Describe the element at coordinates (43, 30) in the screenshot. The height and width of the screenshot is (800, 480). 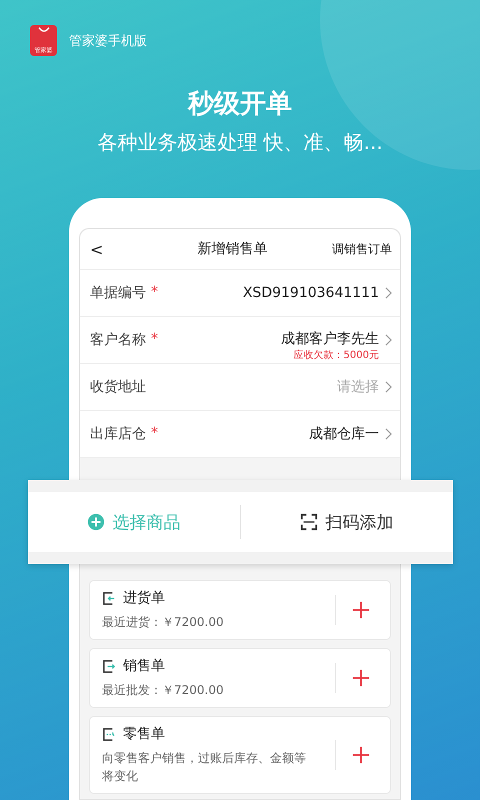
I see `smile-icon` at that location.